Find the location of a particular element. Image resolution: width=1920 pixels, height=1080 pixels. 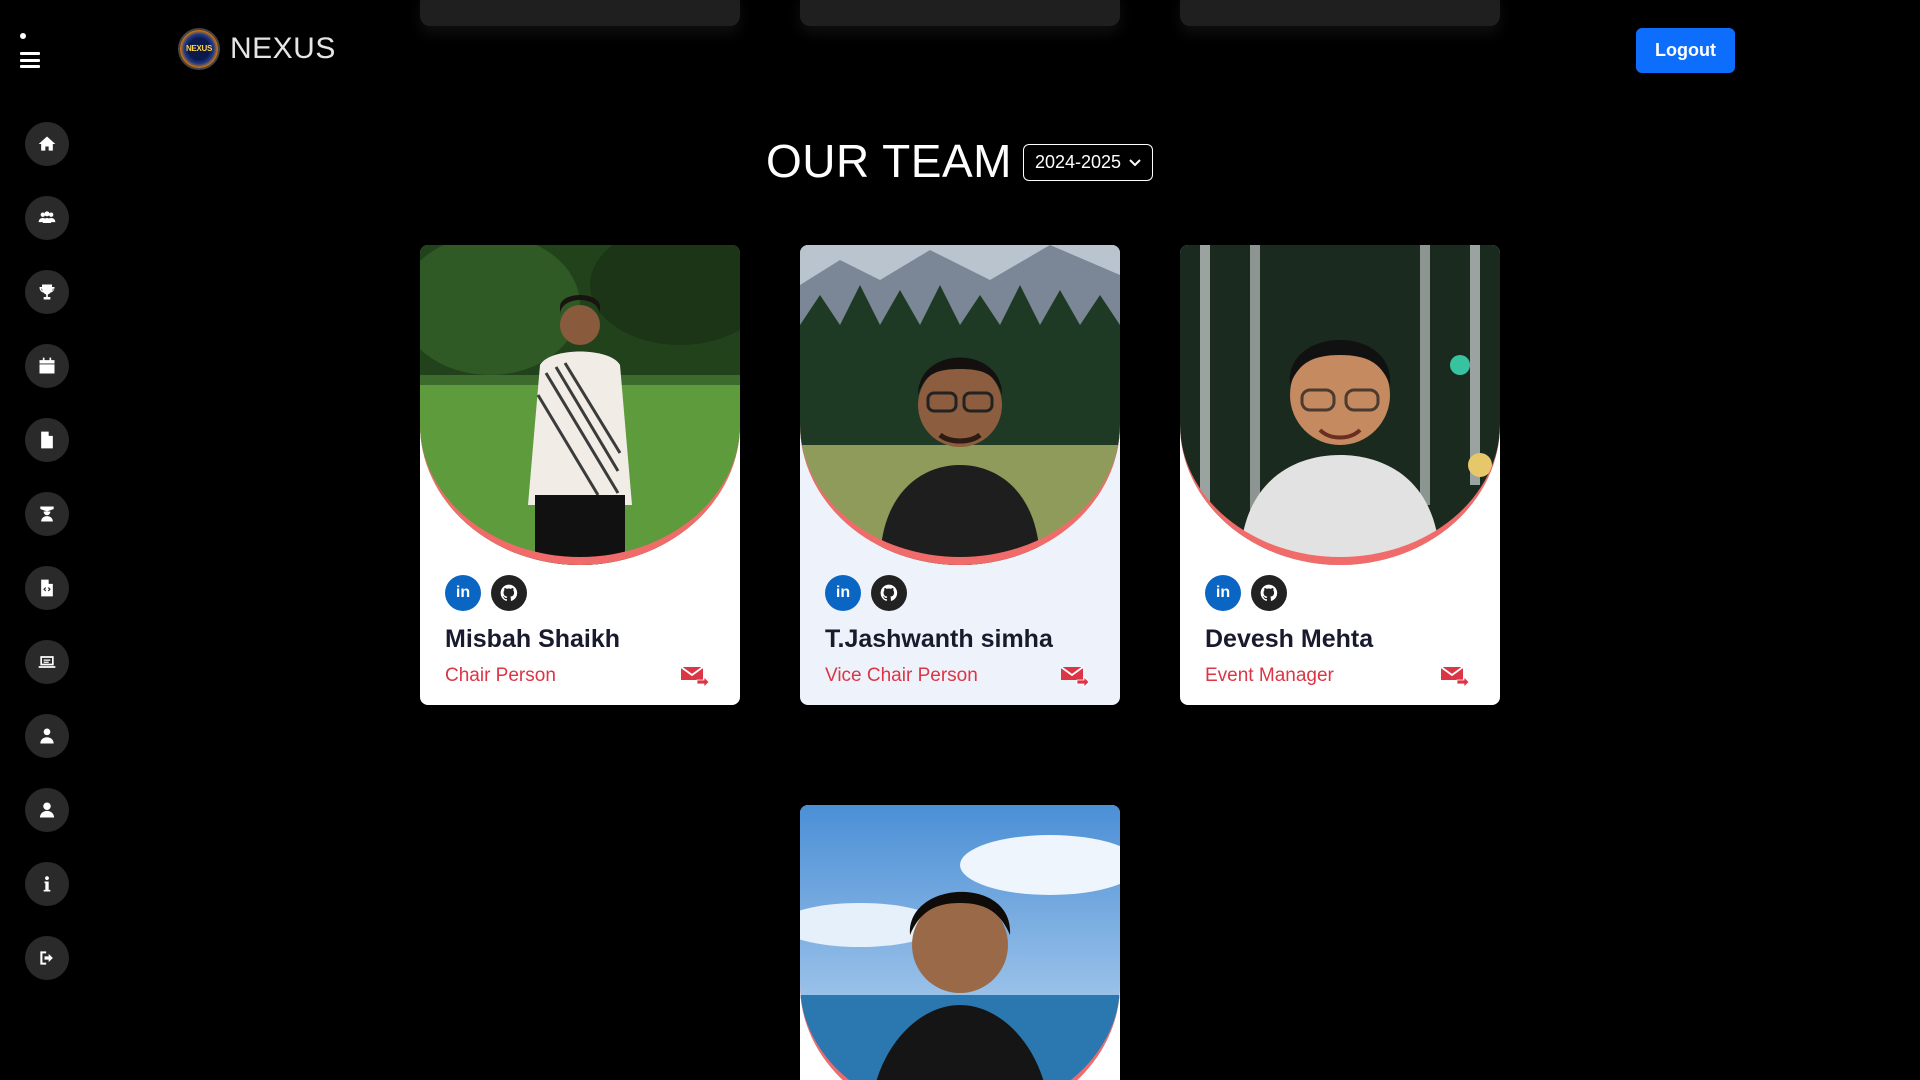

laptop-icon is located at coordinates (47, 662).